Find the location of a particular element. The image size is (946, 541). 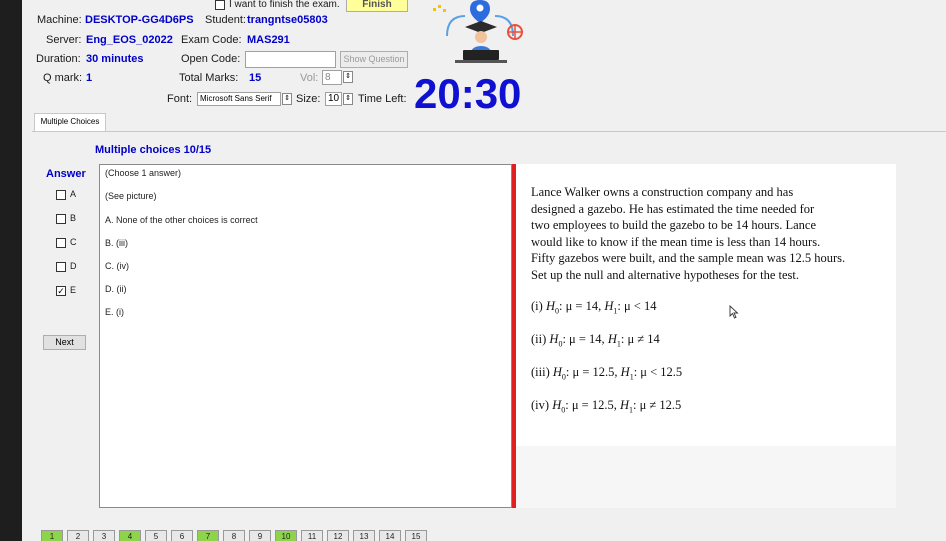

tab-multiple-choices: Multiple Choices is located at coordinates (70, 122).